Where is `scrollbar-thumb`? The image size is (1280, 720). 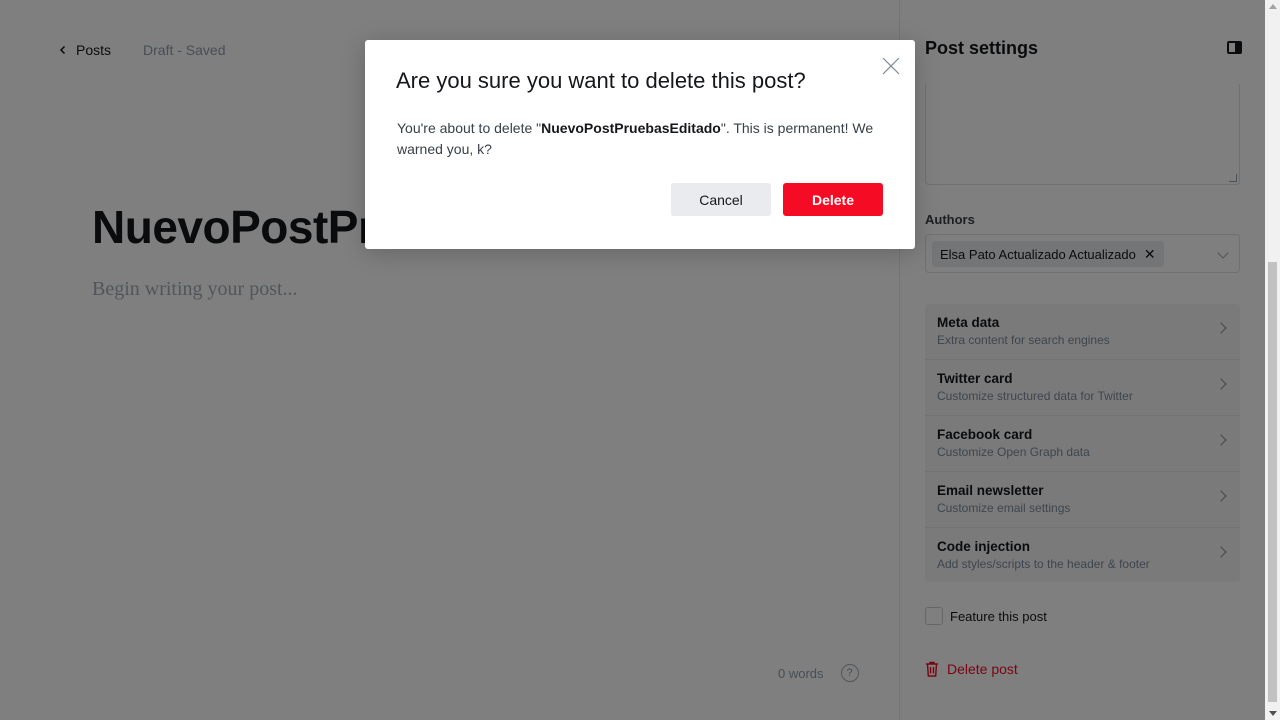 scrollbar-thumb is located at coordinates (1272, 482).